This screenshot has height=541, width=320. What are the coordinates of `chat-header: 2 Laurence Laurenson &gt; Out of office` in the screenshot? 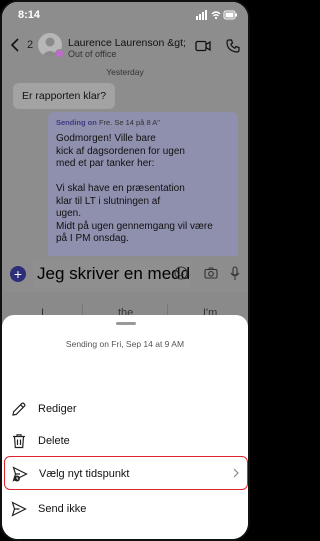 It's located at (125, 46).